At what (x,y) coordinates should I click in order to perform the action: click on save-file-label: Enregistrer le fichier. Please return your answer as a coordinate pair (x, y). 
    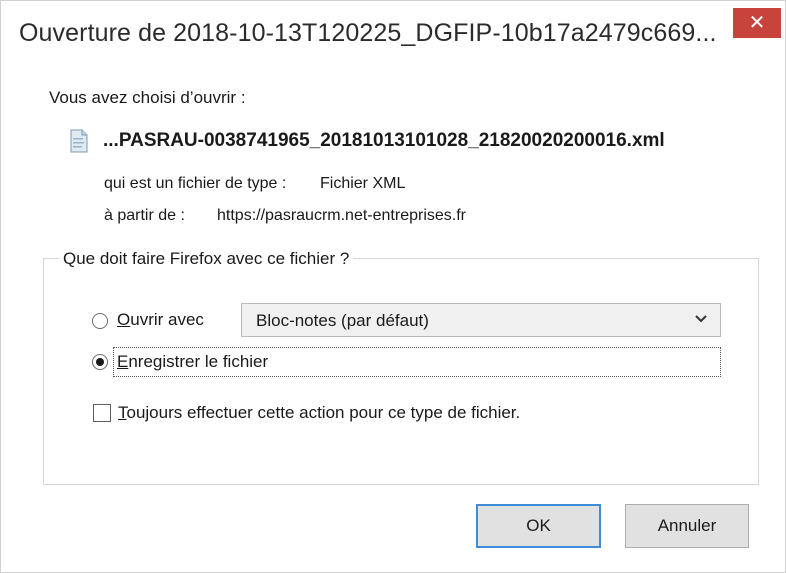
    Looking at the image, I should click on (192, 362).